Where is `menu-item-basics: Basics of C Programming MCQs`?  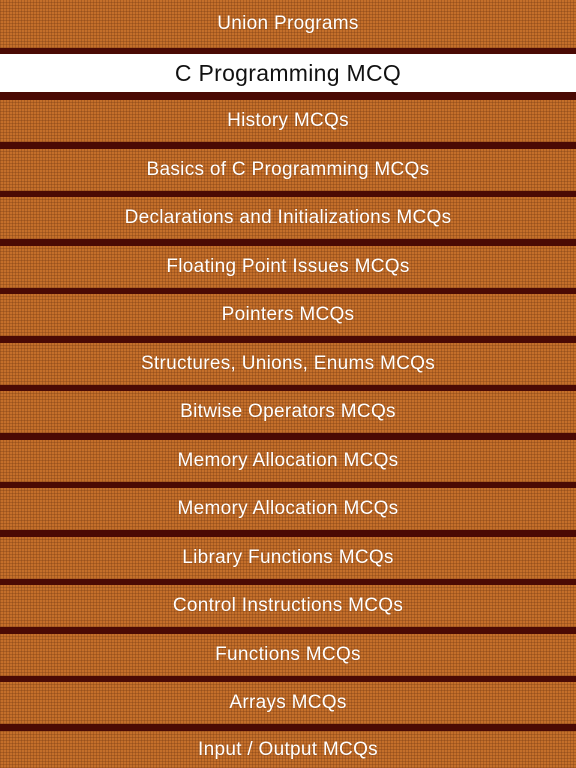
menu-item-basics: Basics of C Programming MCQs is located at coordinates (288, 170).